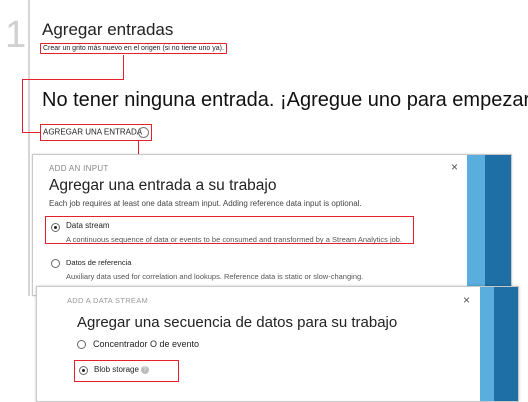 The width and height of the screenshot is (528, 402). What do you see at coordinates (79, 168) in the screenshot?
I see `panel-header: ADD AN INPUT` at bounding box center [79, 168].